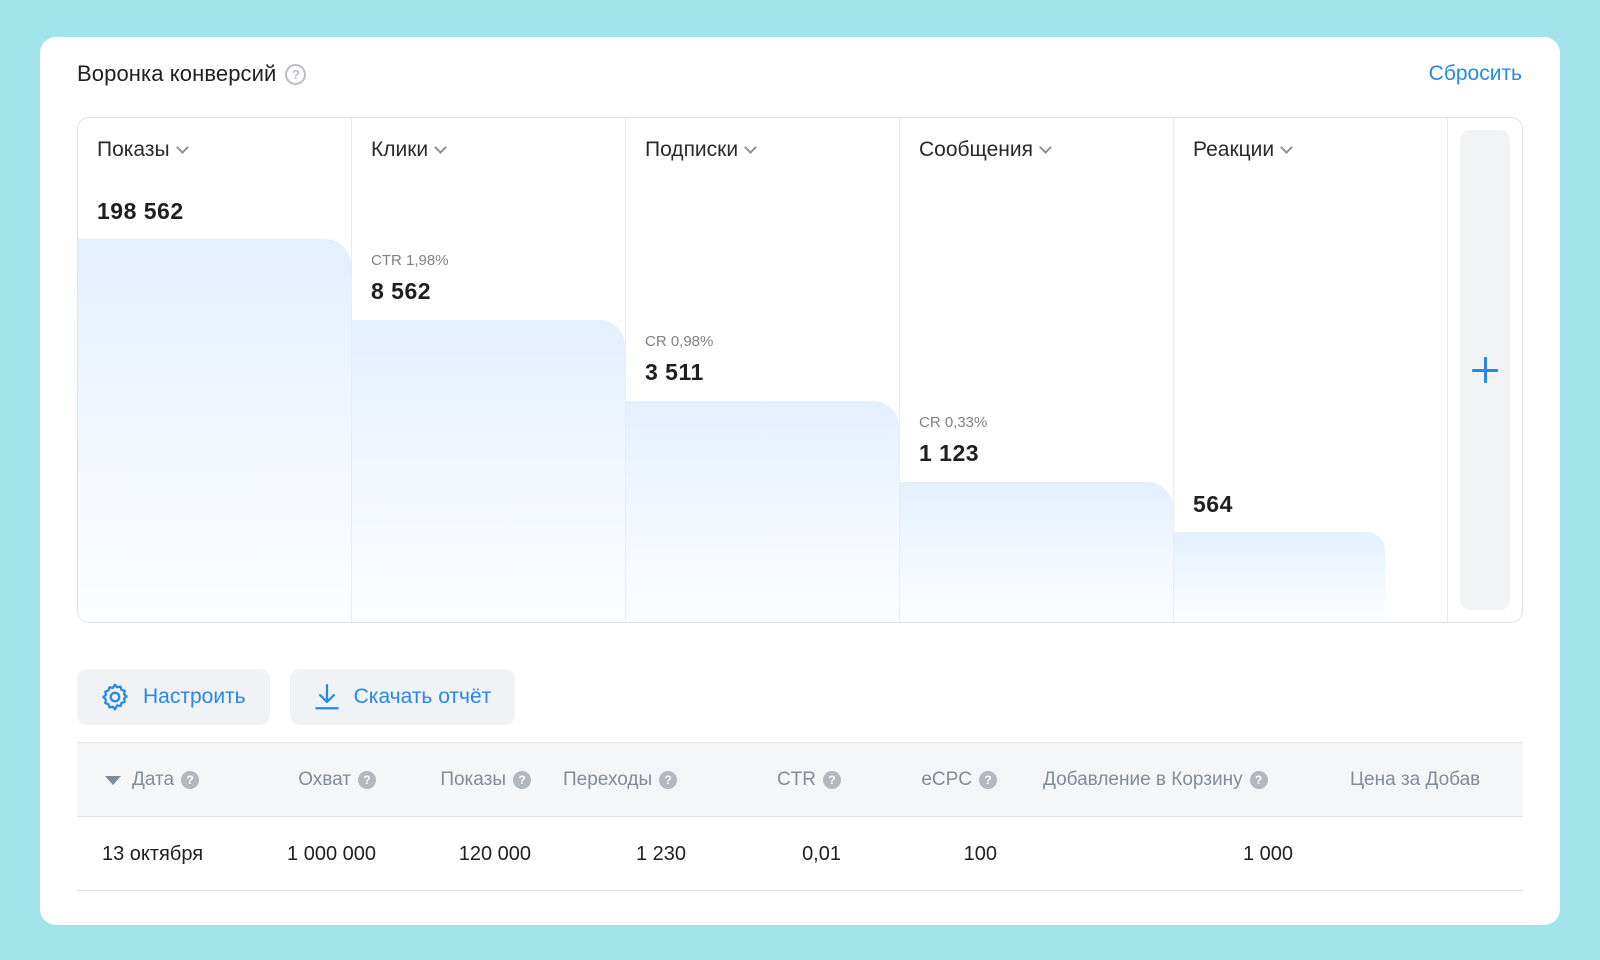 This screenshot has height=960, width=1600. I want to click on stage-metric: CR 0,33%, so click(953, 422).